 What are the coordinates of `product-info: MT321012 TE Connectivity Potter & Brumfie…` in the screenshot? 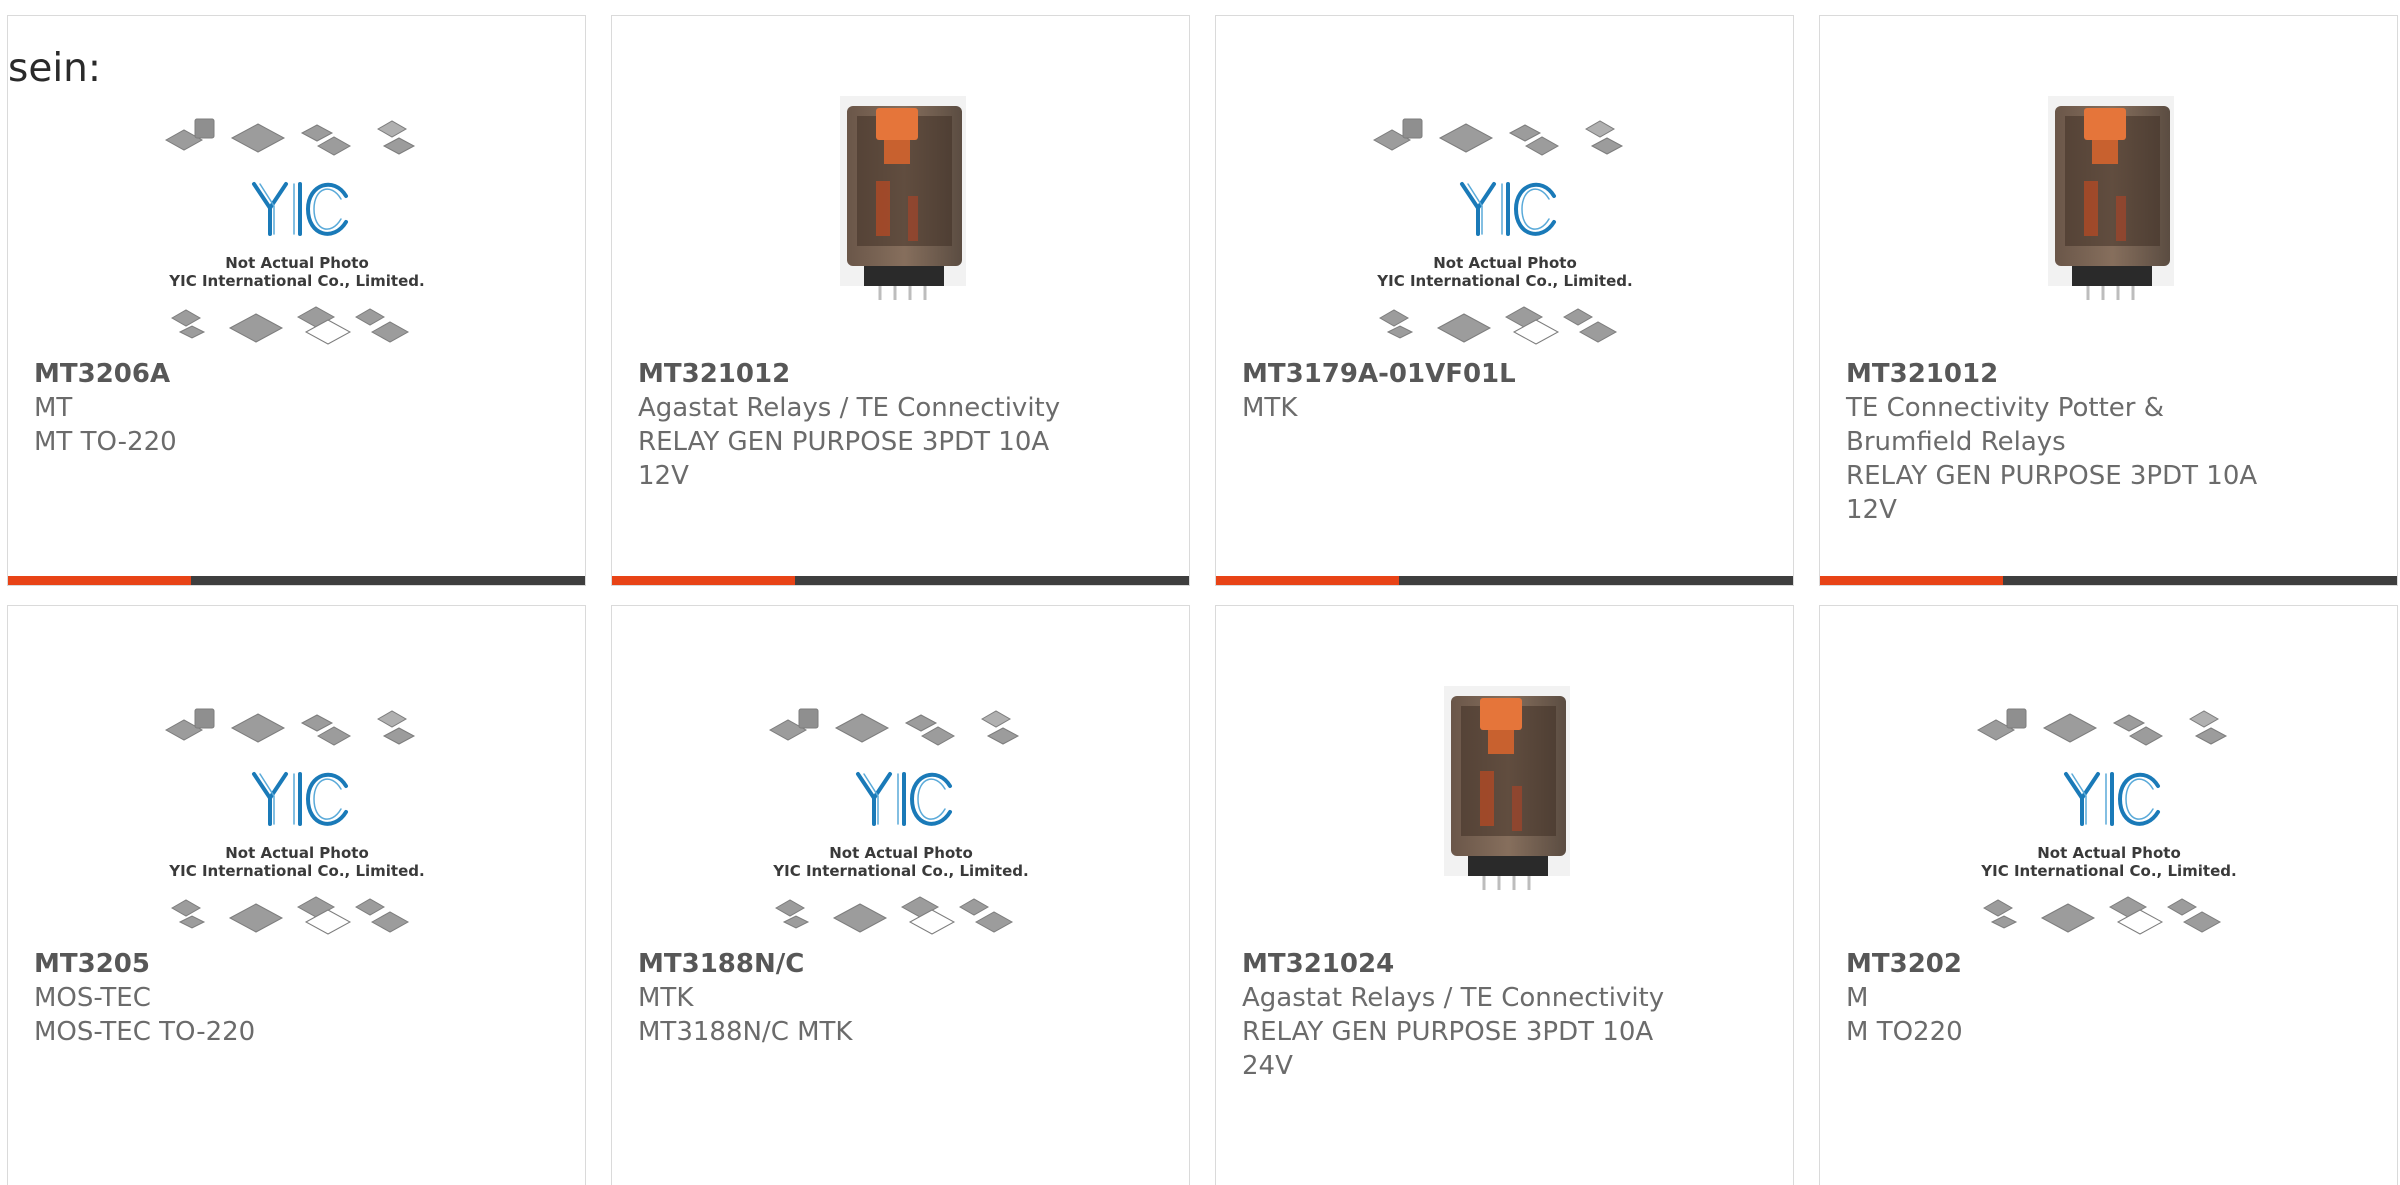 It's located at (2061, 442).